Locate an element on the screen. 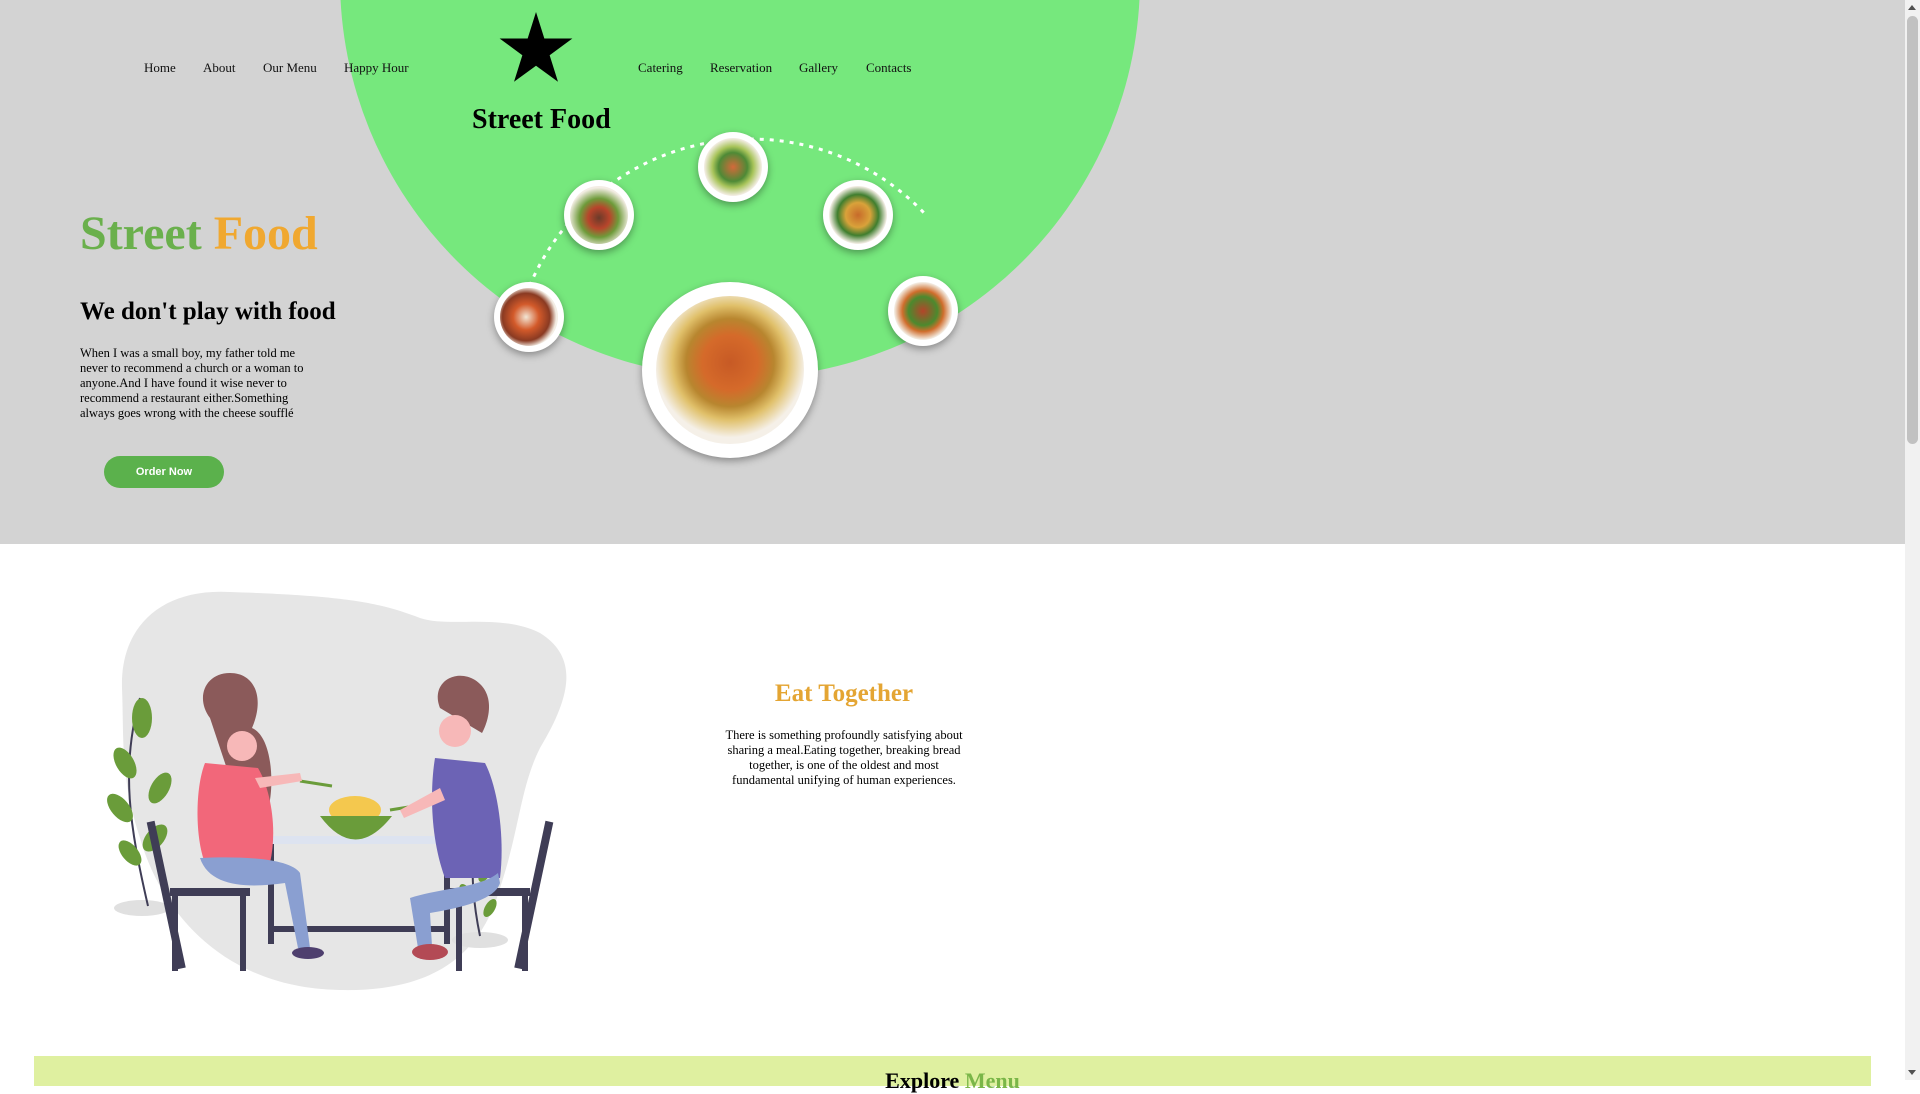  order-now-button: Order Now is located at coordinates (164, 472).